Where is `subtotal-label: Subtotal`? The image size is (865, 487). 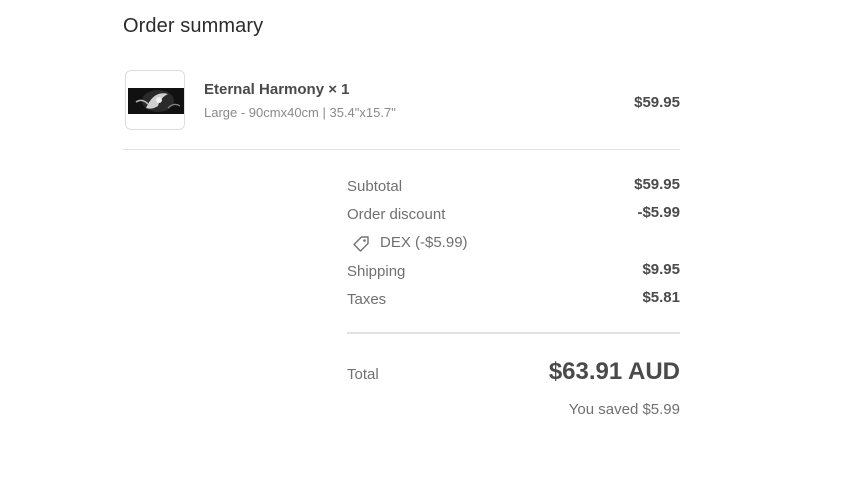
subtotal-label: Subtotal is located at coordinates (375, 186).